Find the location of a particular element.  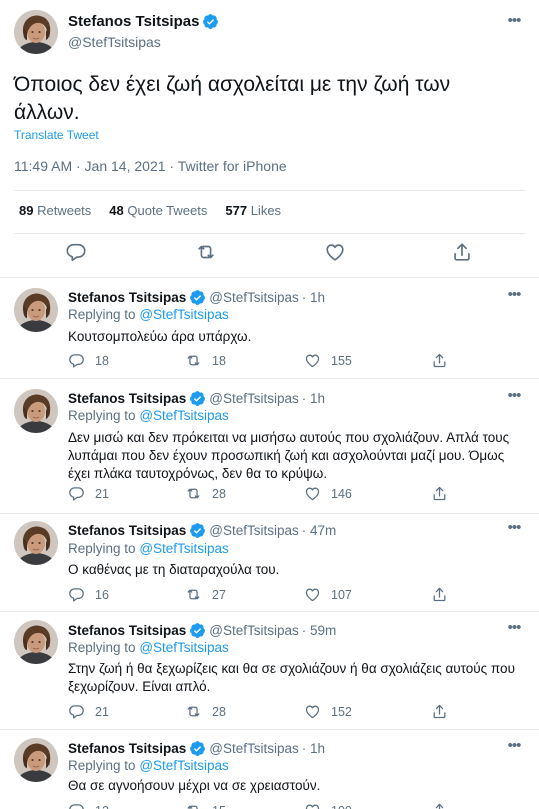

author-name-row: Stefanos Tsitsipas is located at coordinates (143, 21).